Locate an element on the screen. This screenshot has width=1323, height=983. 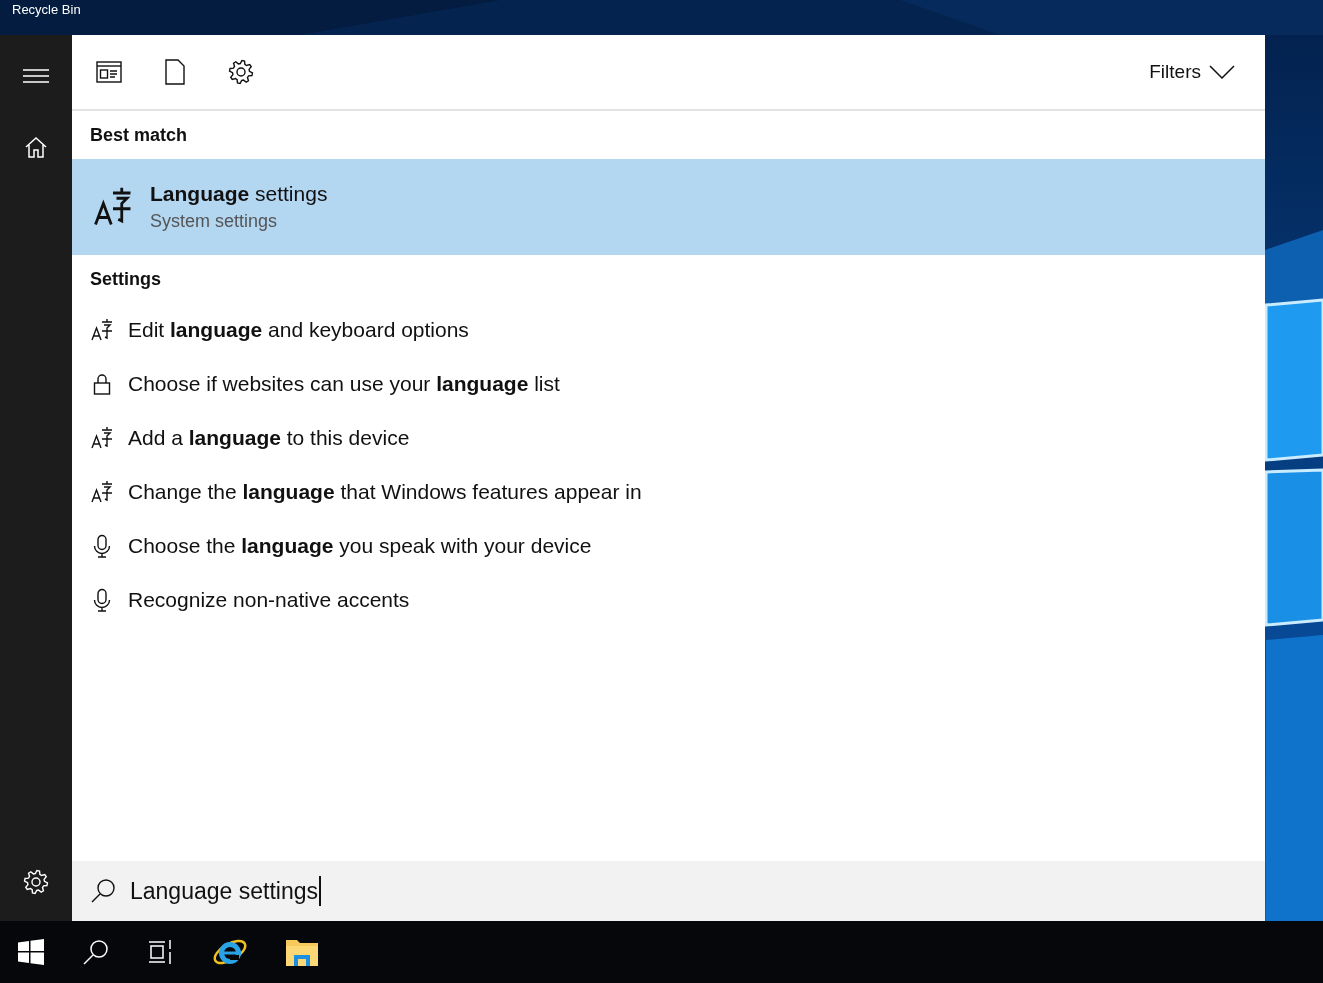
settings-result: Add a language to this device is located at coordinates (668, 438).